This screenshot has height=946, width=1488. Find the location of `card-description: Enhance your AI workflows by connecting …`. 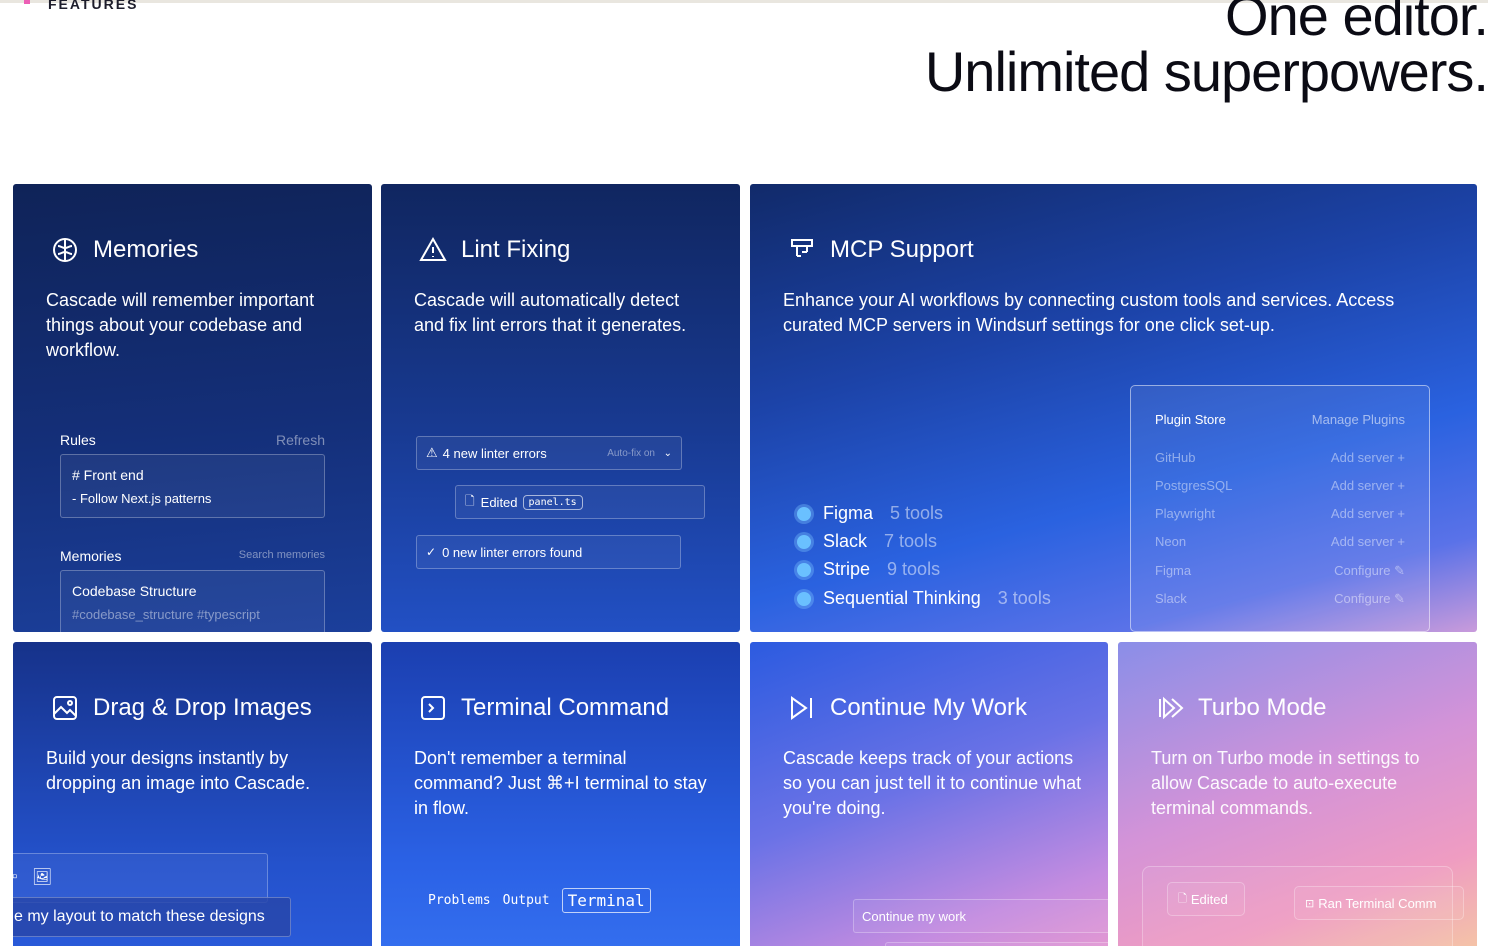

card-description: Enhance your AI workflows by connecting … is located at coordinates (1089, 312).